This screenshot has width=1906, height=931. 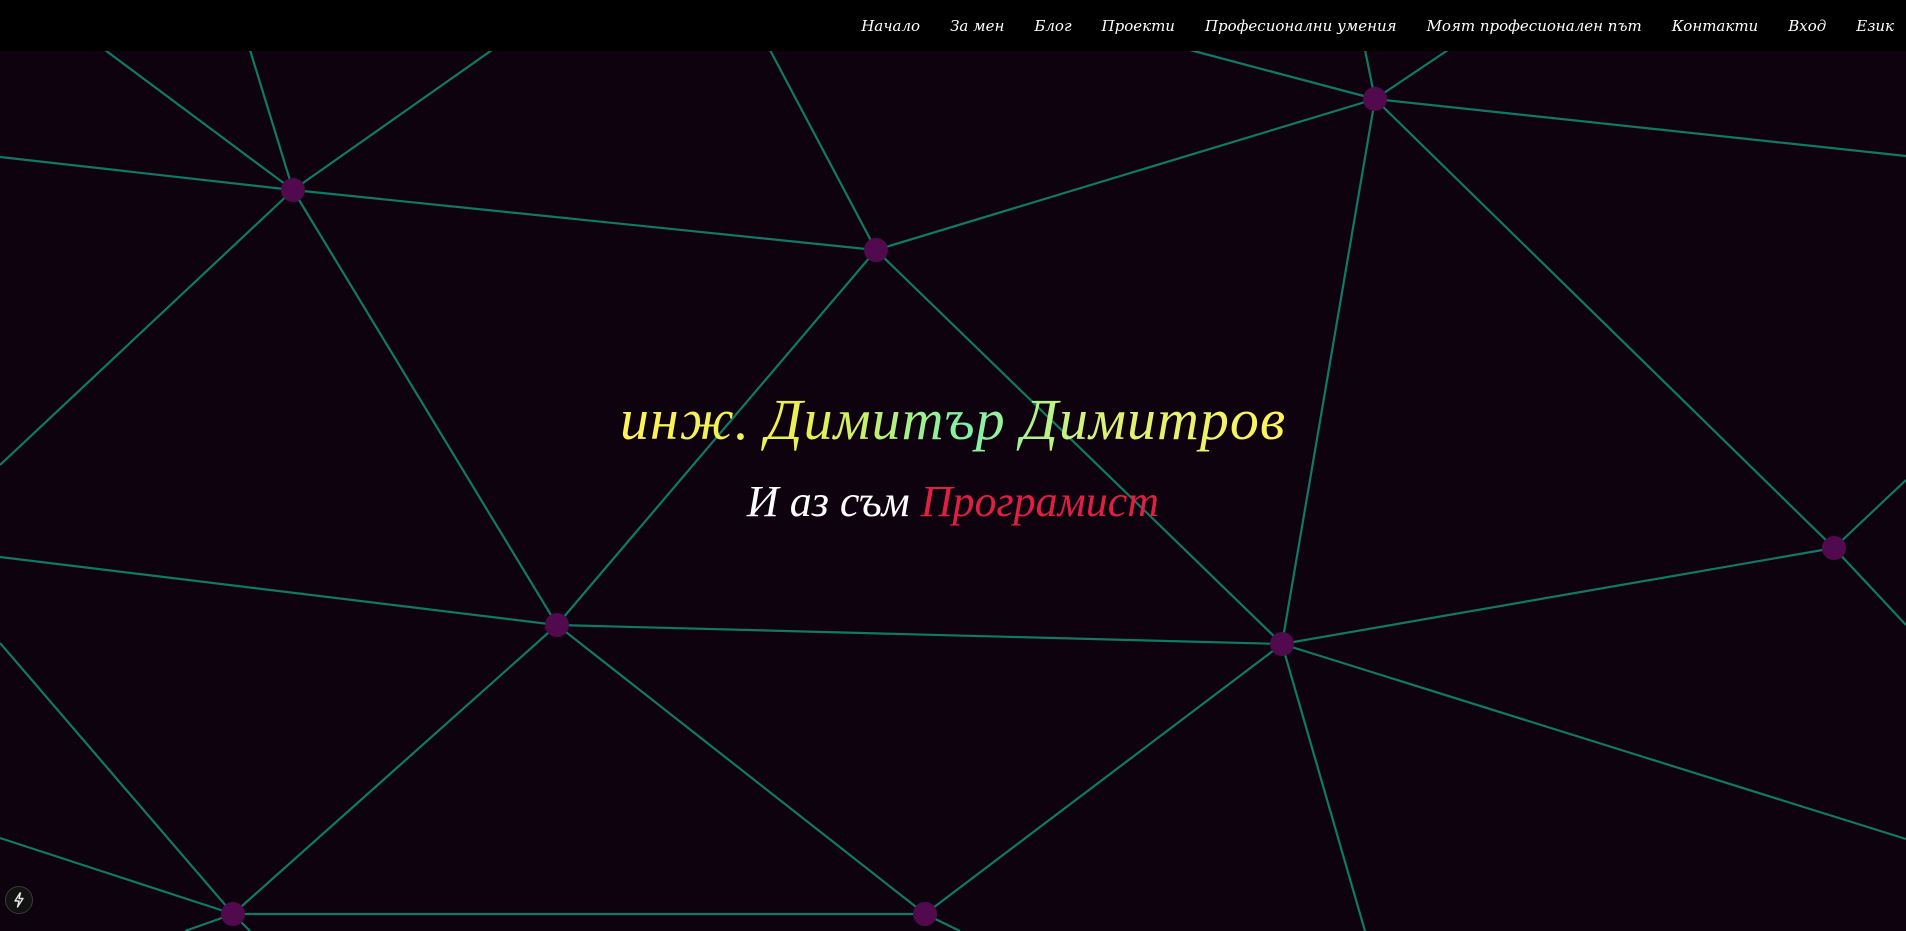 I want to click on nav-item-career: Моят професионален път, so click(x=1534, y=26).